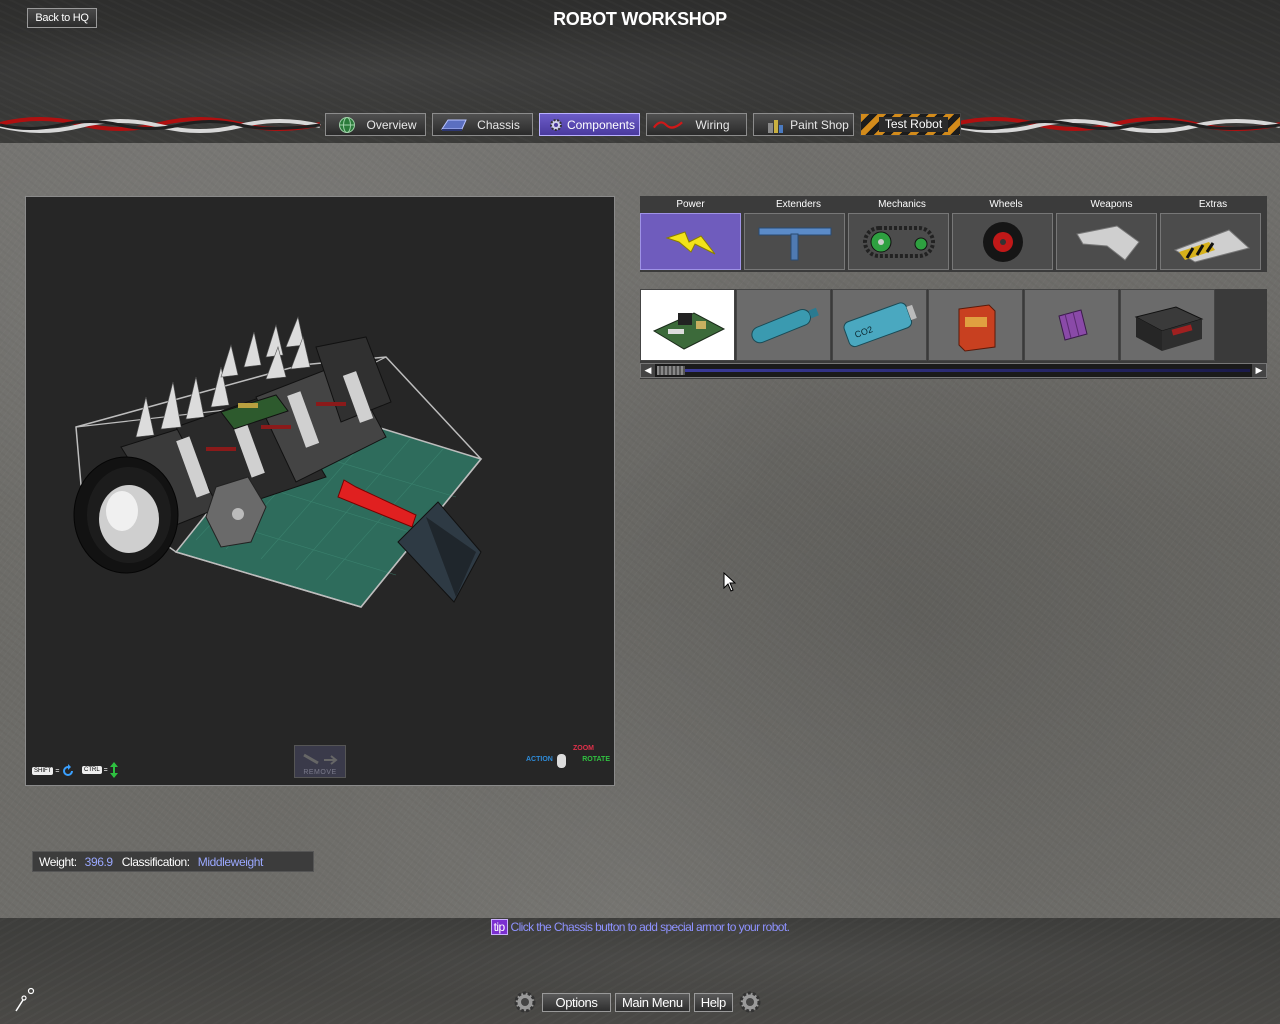 The height and width of the screenshot is (1024, 1280). What do you see at coordinates (1168, 328) in the screenshot?
I see `battery-box-icon` at bounding box center [1168, 328].